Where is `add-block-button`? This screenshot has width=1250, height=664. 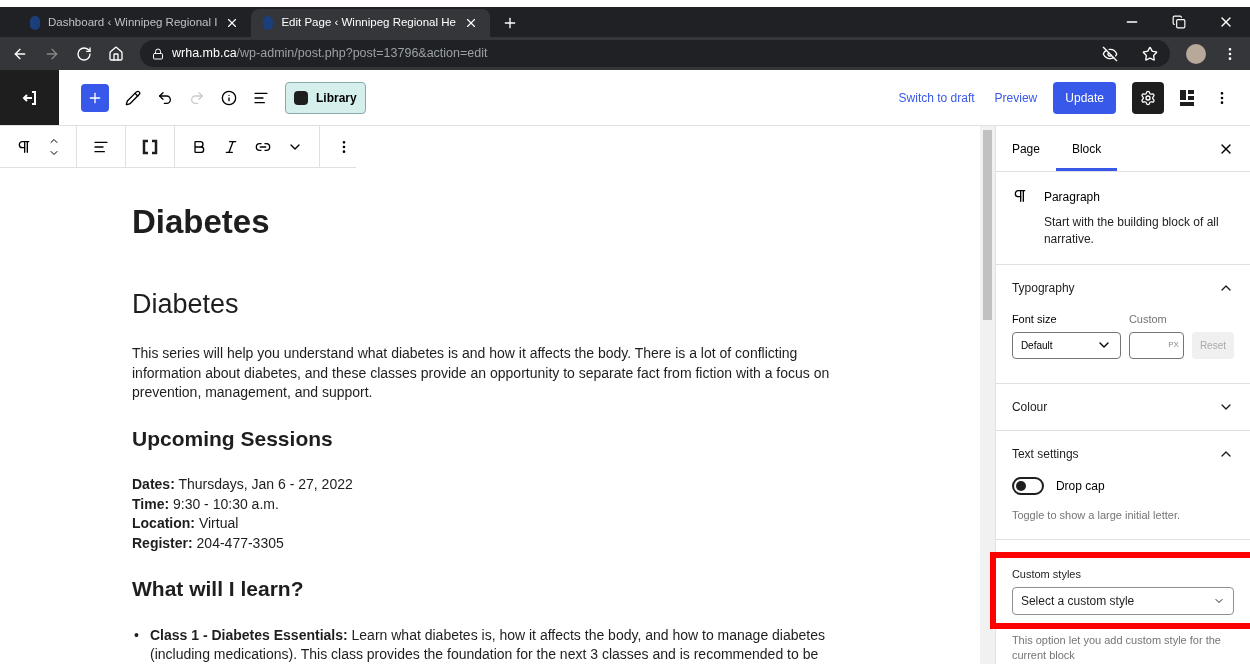
add-block-button is located at coordinates (95, 97).